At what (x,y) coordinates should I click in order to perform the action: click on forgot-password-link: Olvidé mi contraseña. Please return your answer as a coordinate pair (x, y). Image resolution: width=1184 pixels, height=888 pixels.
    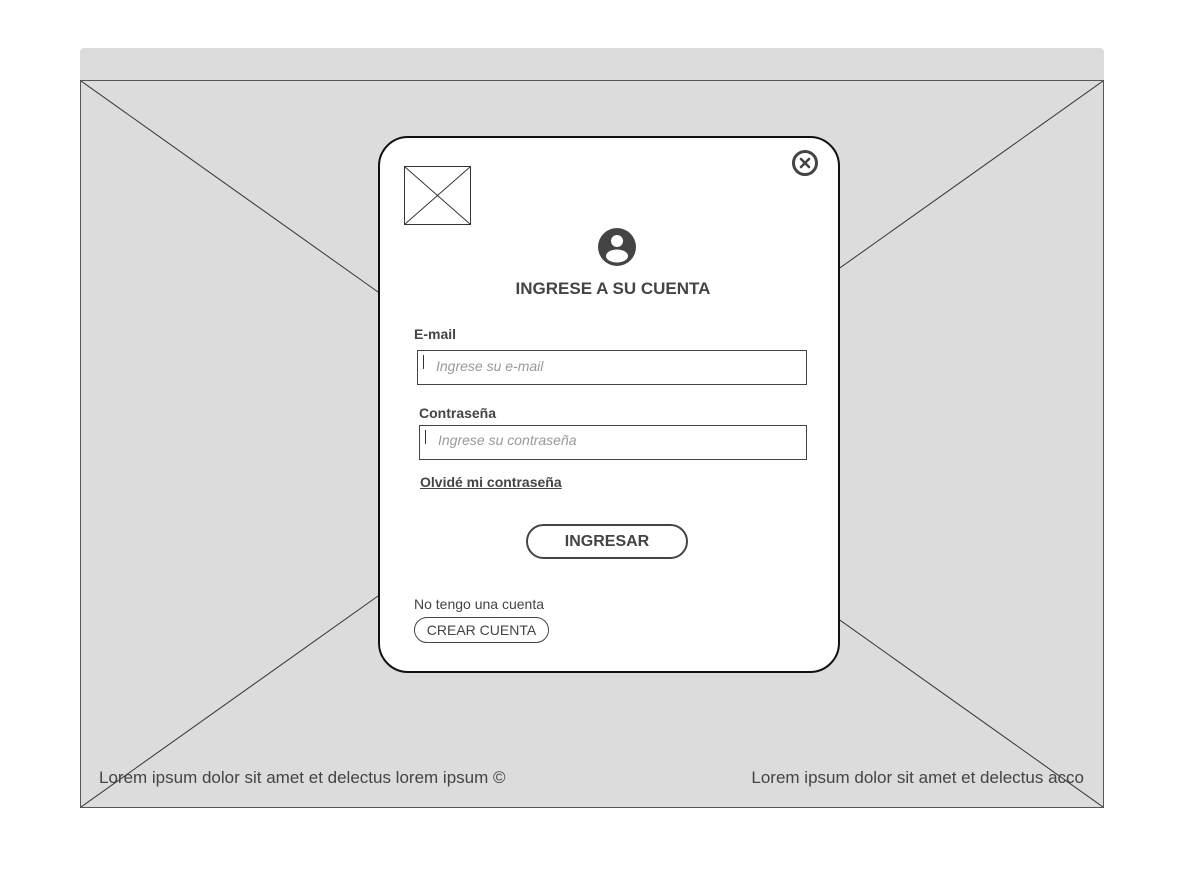
    Looking at the image, I should click on (491, 482).